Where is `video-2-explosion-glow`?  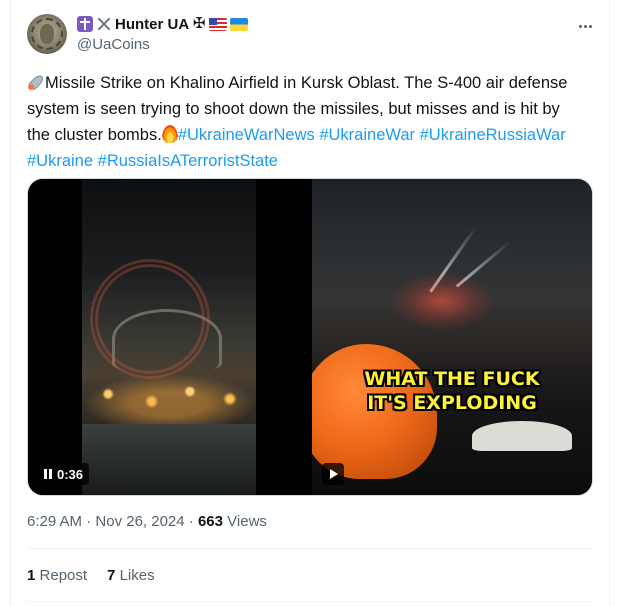
video-2-explosion-glow is located at coordinates (442, 301).